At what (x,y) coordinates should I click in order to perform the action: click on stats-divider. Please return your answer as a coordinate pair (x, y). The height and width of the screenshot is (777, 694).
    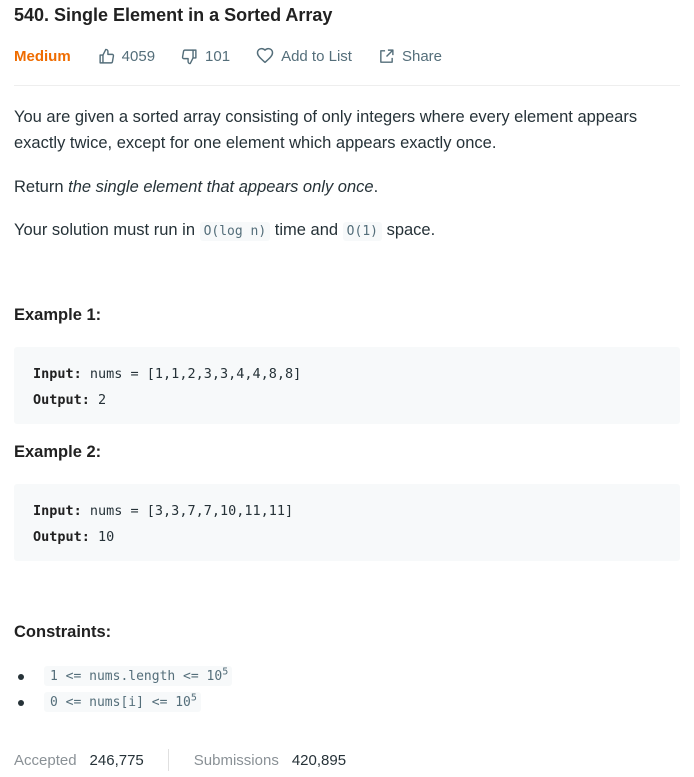
    Looking at the image, I should click on (168, 760).